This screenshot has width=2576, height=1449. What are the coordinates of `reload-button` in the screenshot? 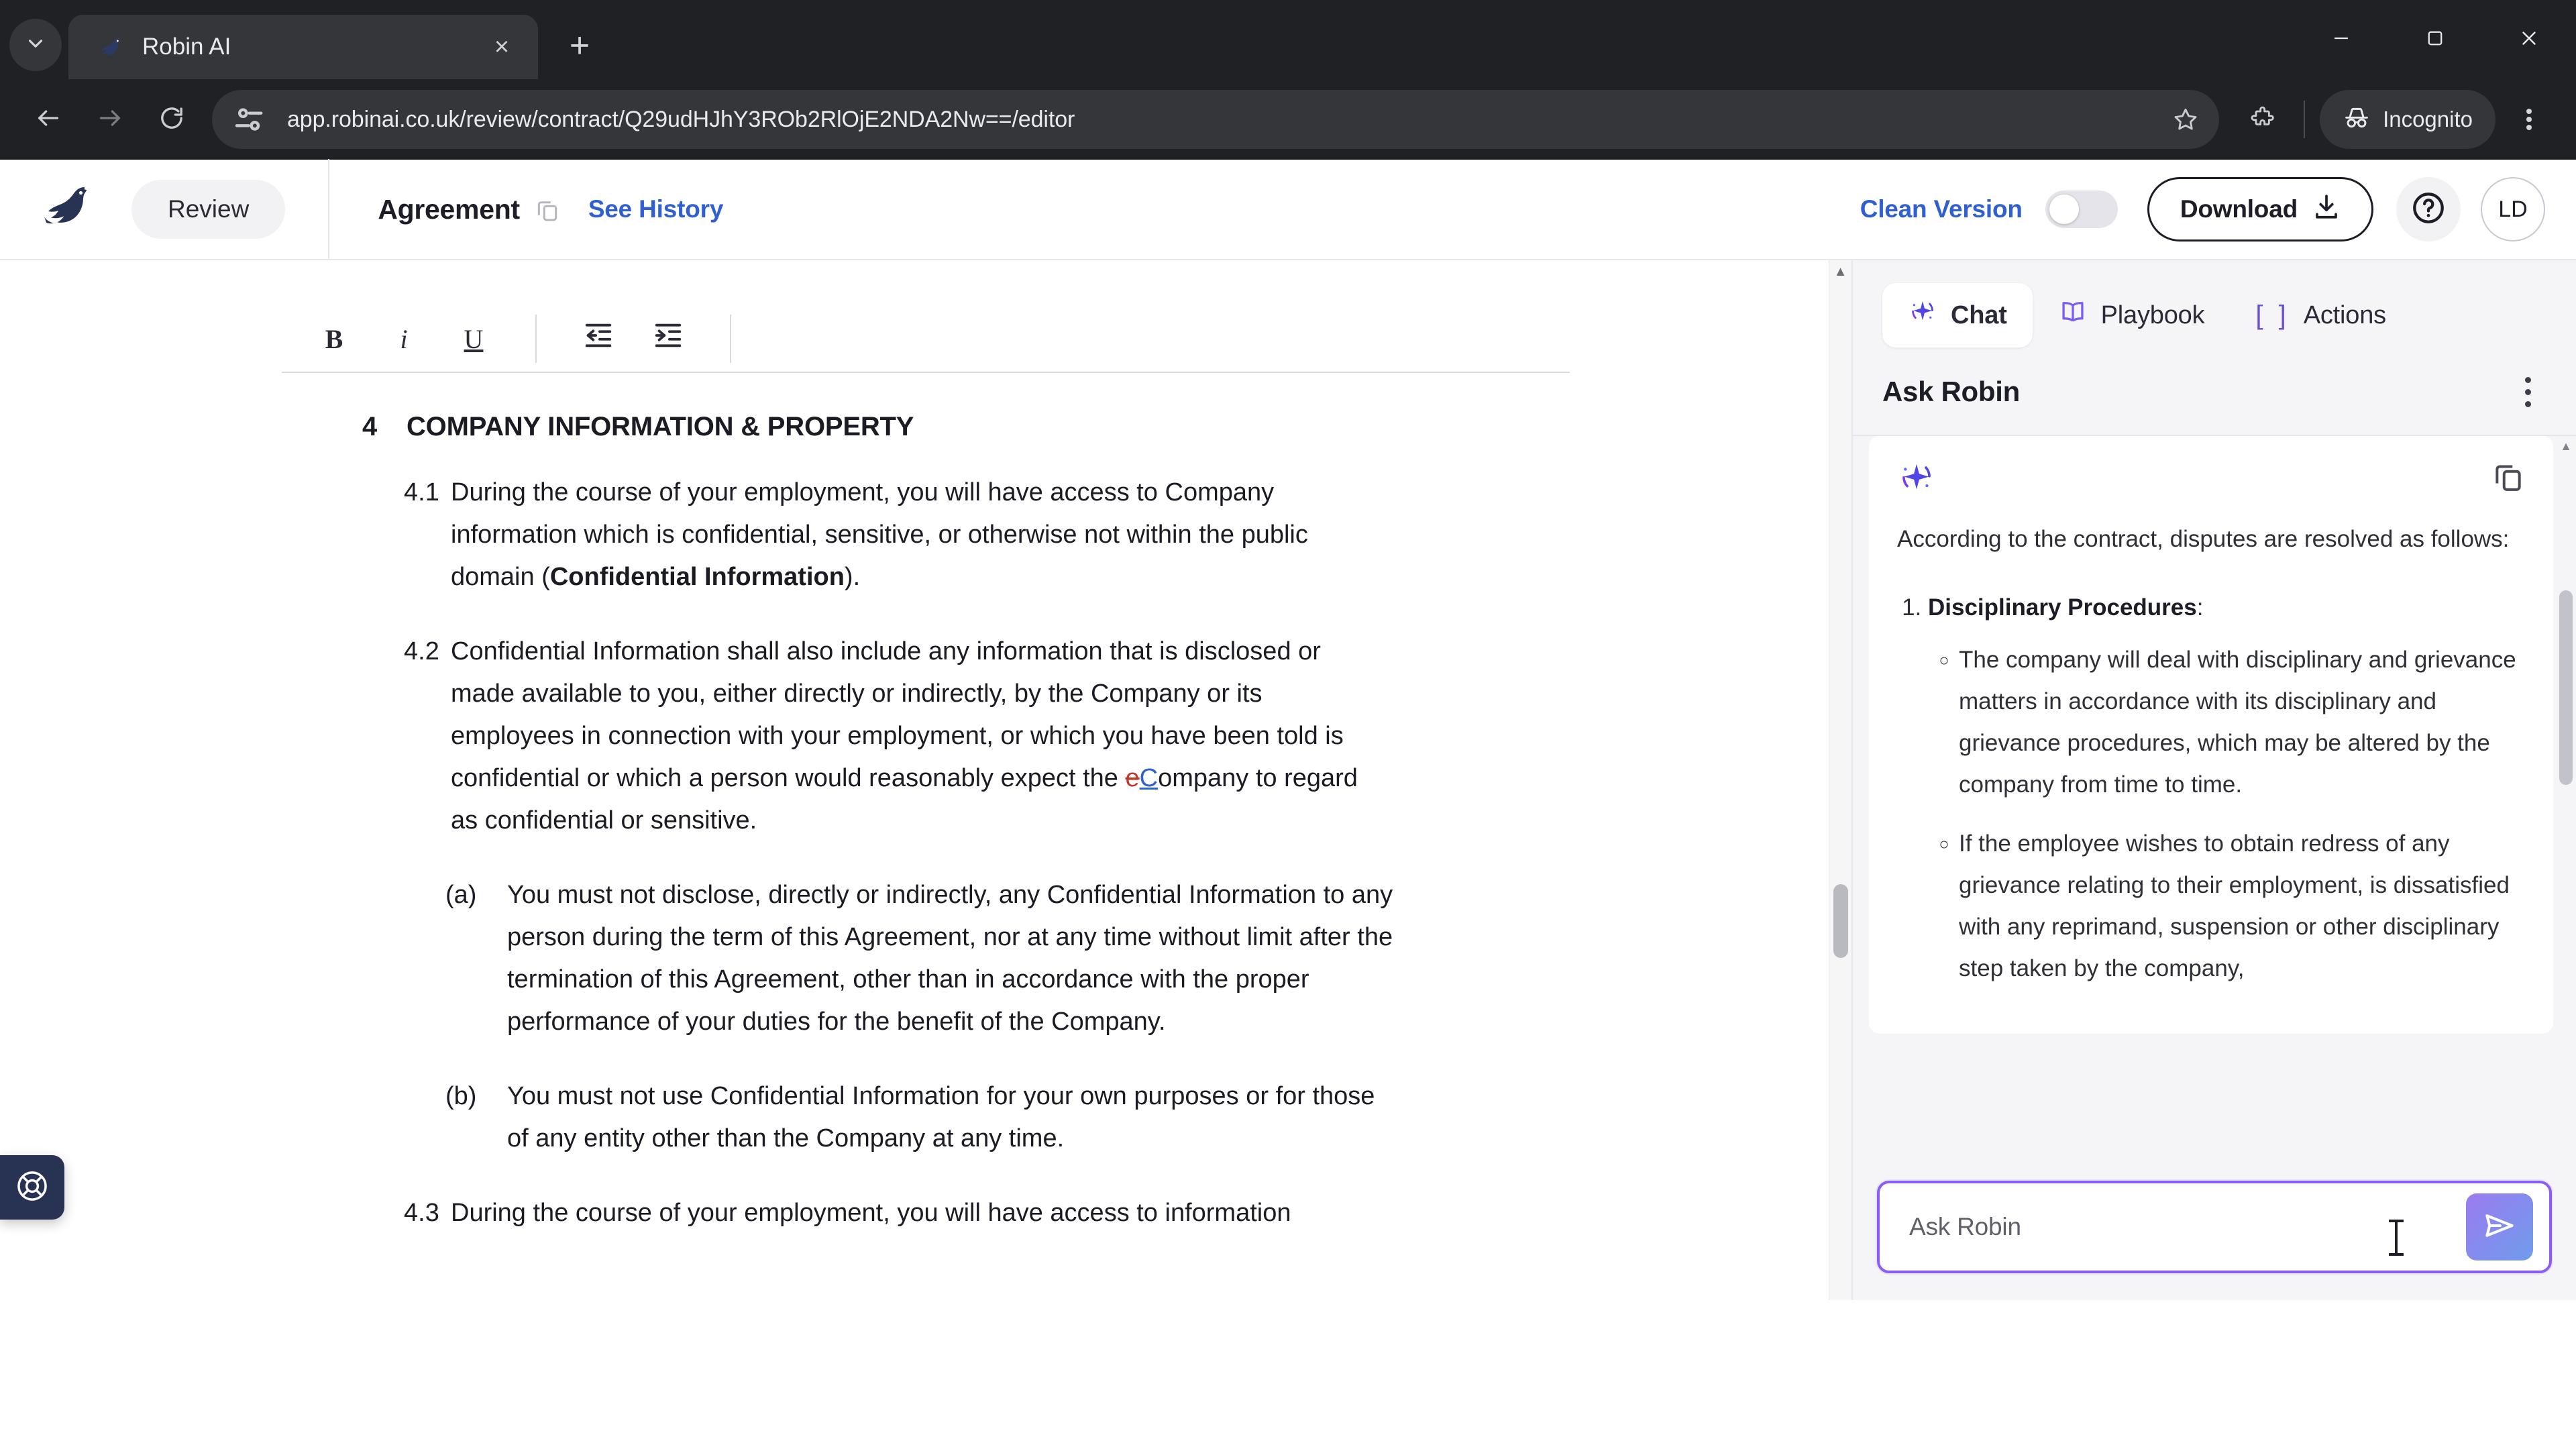 It's located at (172, 119).